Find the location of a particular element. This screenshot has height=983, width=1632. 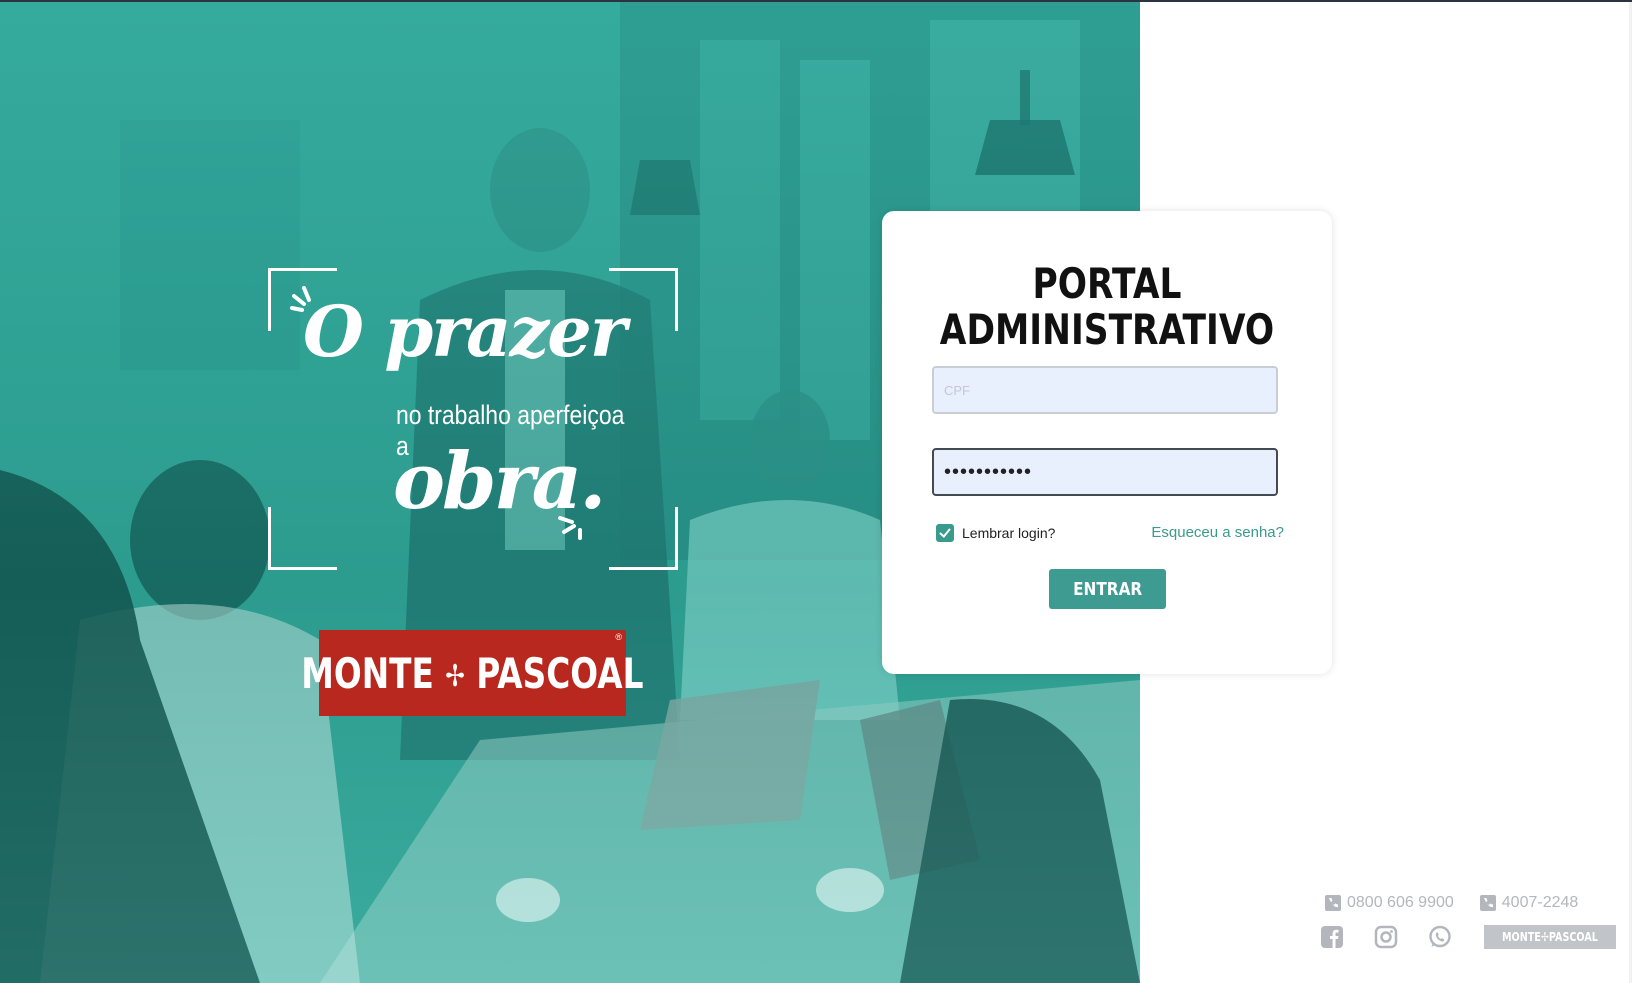

cross-icon: ✢ is located at coordinates (455, 676).